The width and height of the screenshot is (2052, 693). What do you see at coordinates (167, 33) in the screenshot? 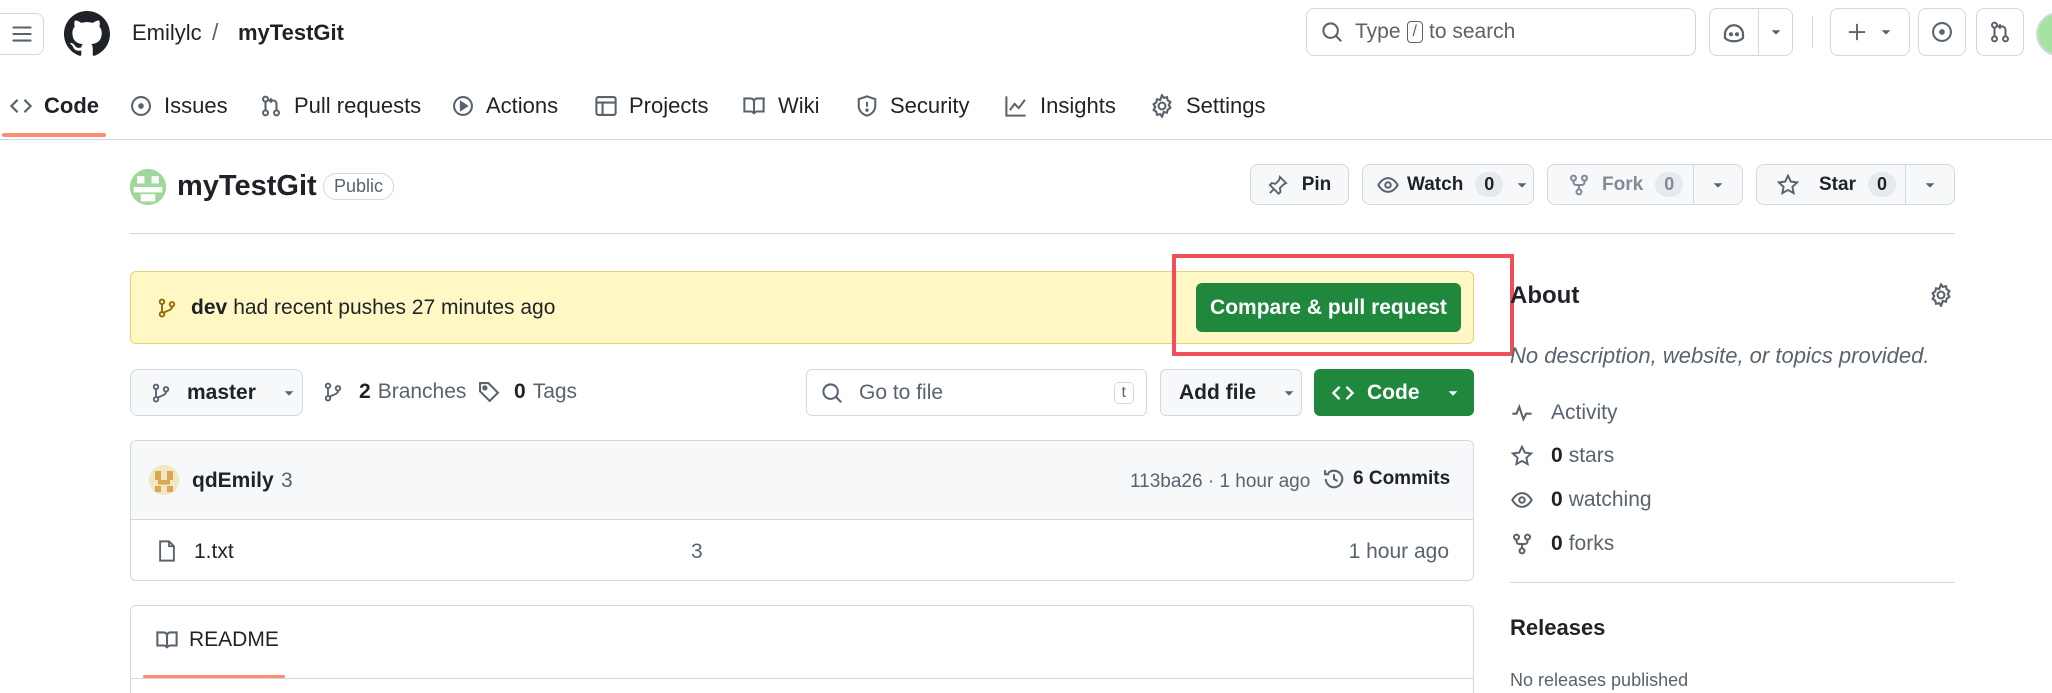
I see `breadcrumb-owner: Emilylc` at bounding box center [167, 33].